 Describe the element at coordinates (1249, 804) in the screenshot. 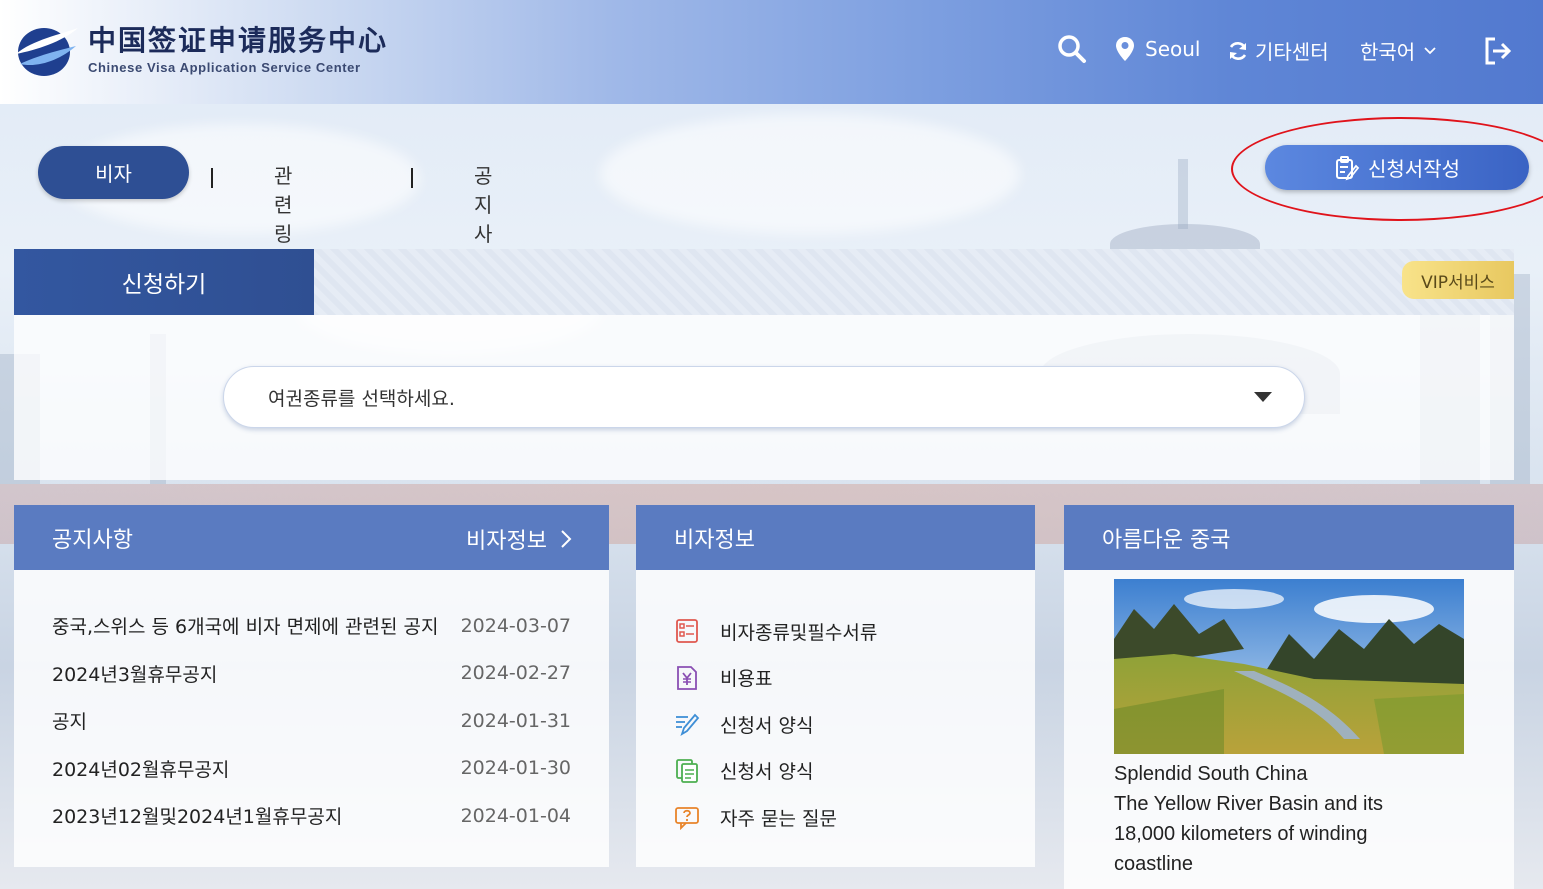

I see `caption-line: The Yellow River Basin and its` at that location.